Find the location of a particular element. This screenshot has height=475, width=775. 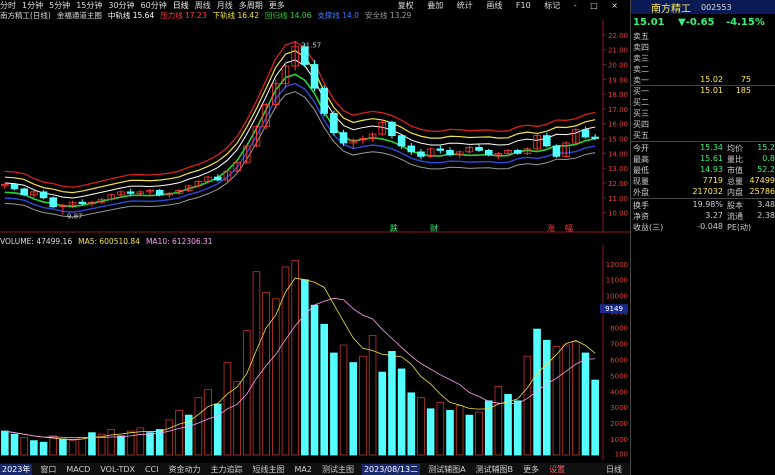

quote-label: 买三 is located at coordinates (641, 113).